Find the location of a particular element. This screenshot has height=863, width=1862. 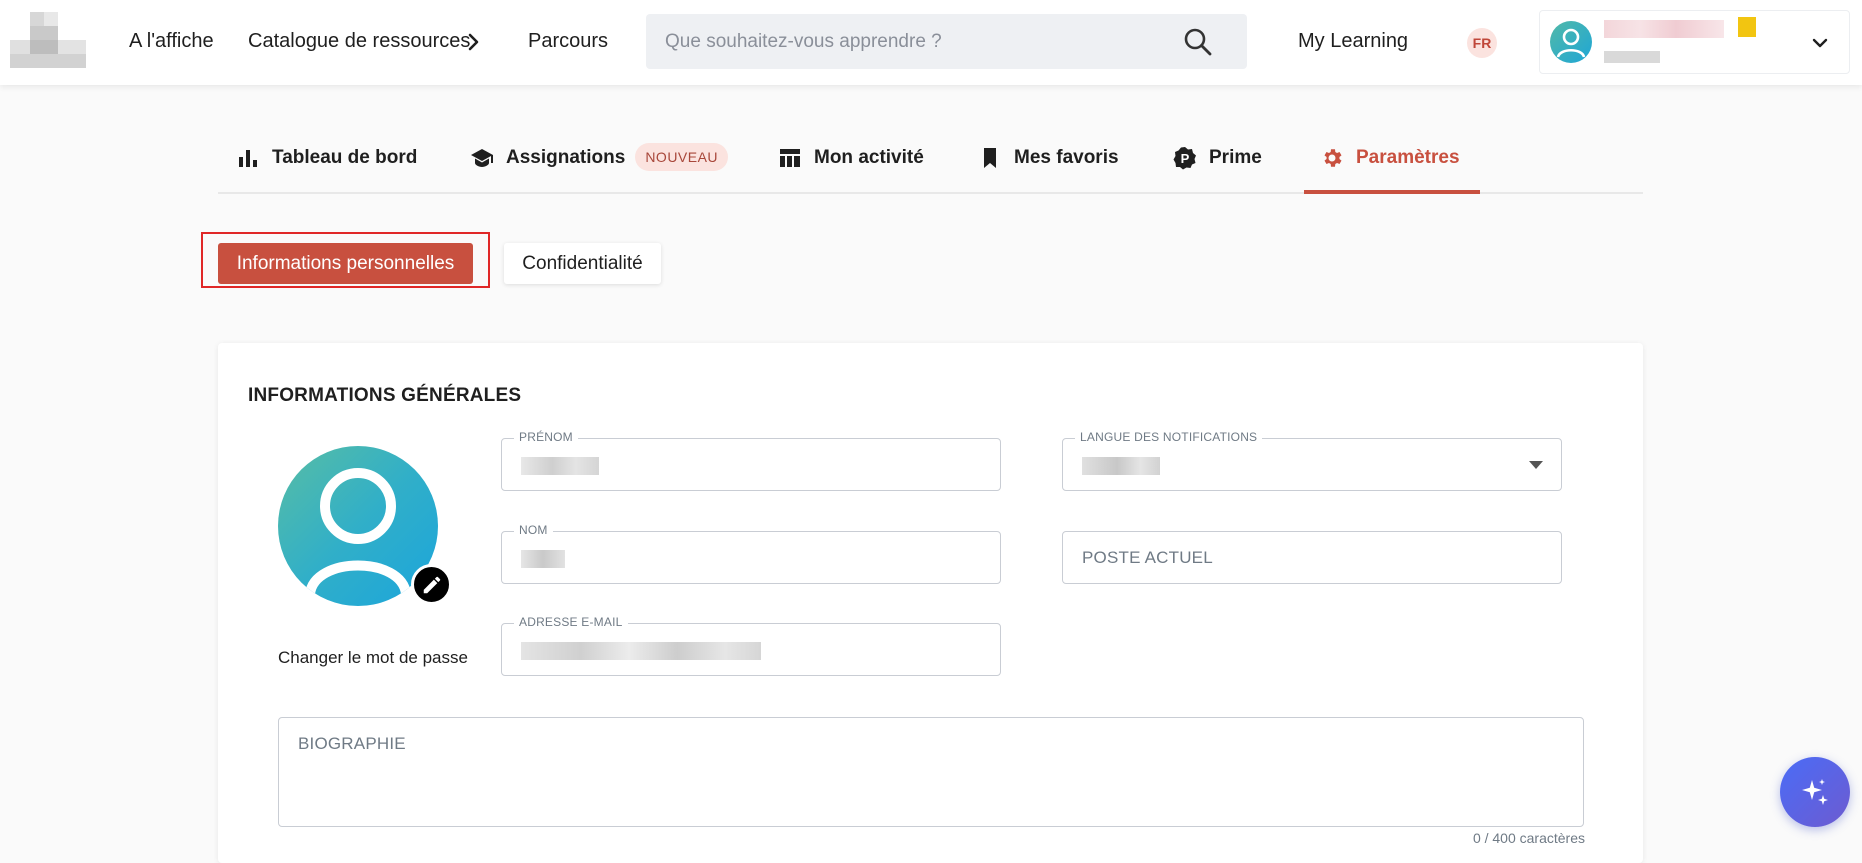

tab-assignations: Assignations NOUVEAU is located at coordinates (599, 164).